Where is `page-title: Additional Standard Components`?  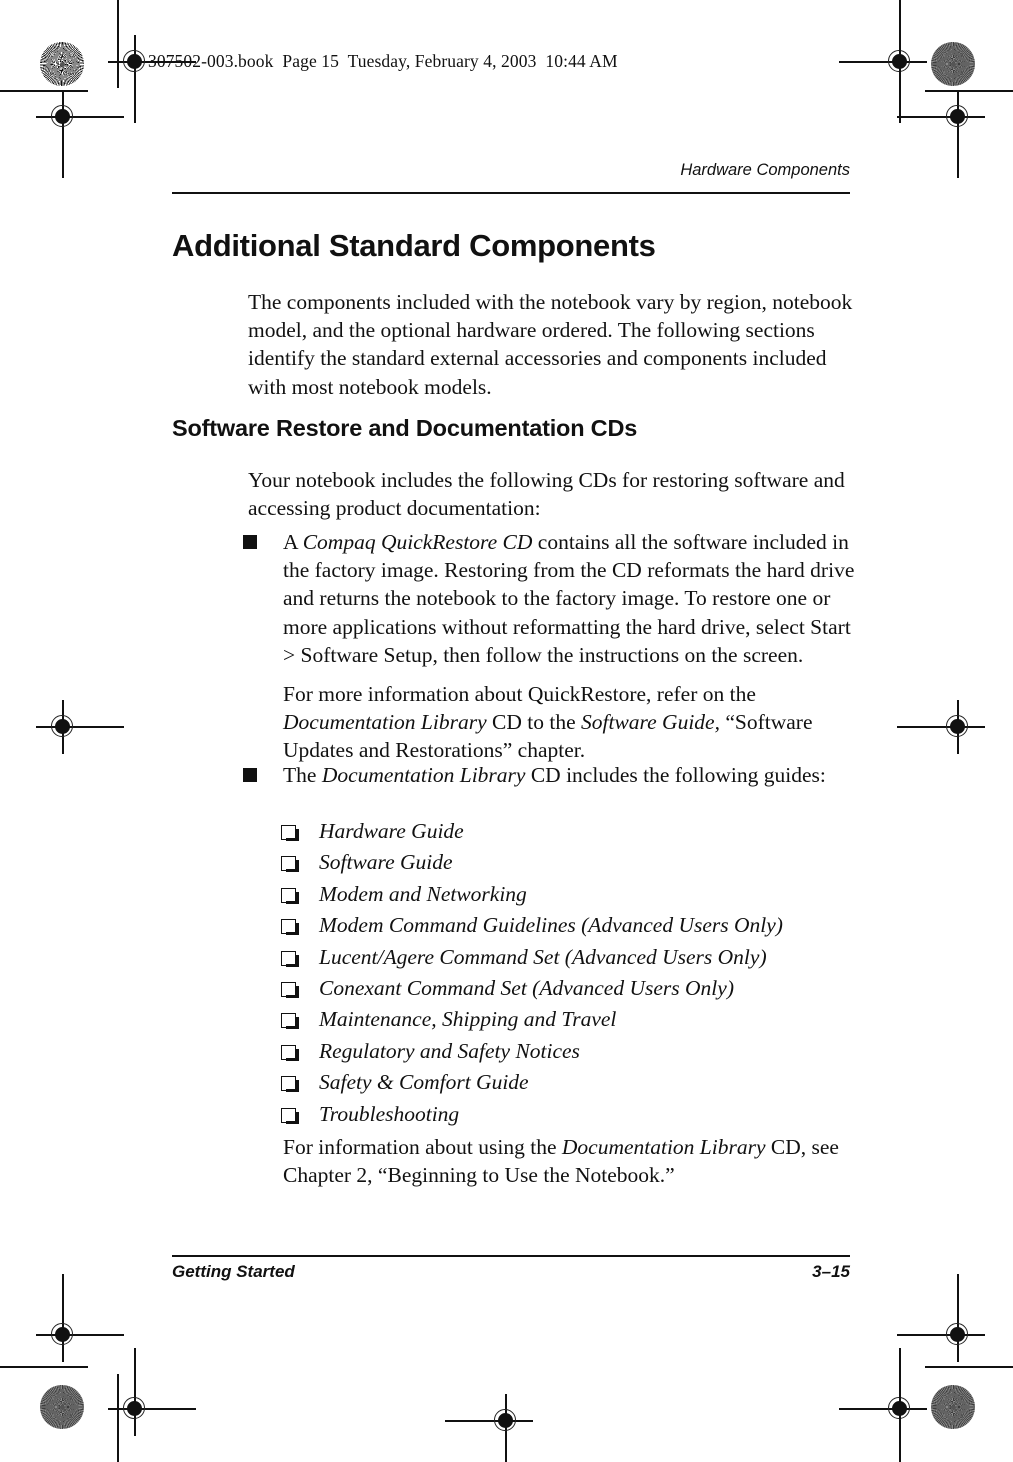 page-title: Additional Standard Components is located at coordinates (414, 245).